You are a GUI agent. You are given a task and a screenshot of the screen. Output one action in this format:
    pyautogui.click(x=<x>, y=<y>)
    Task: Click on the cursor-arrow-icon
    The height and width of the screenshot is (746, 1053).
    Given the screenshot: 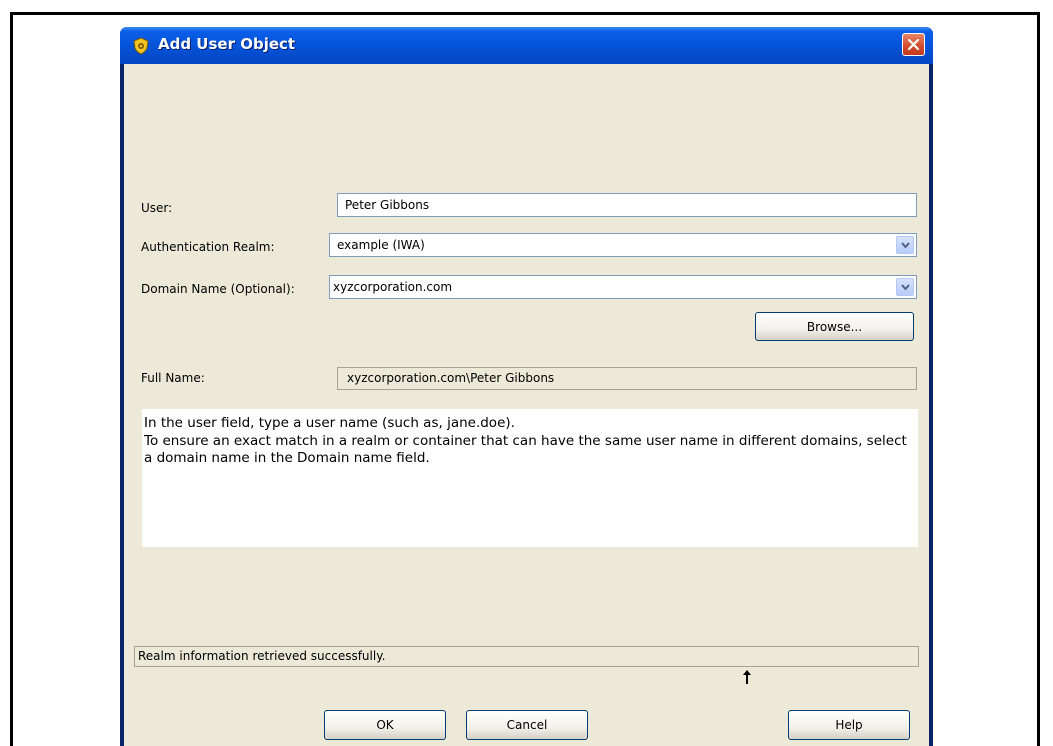 What is the action you would take?
    pyautogui.click(x=747, y=677)
    